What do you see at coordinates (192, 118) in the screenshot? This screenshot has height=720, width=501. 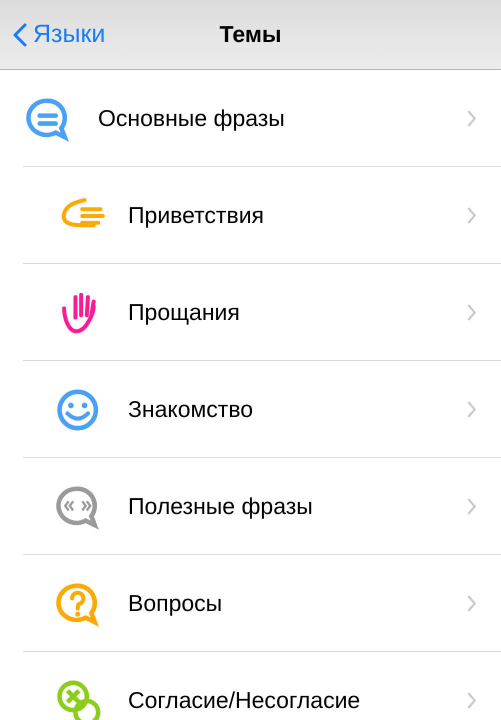 I see `topic-label: Основные фразы` at bounding box center [192, 118].